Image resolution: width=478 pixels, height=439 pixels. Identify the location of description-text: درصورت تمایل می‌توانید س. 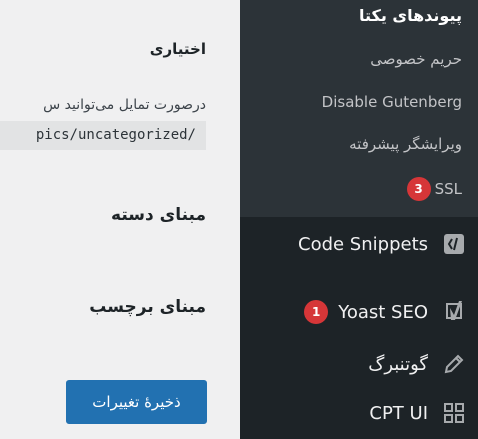
(124, 105).